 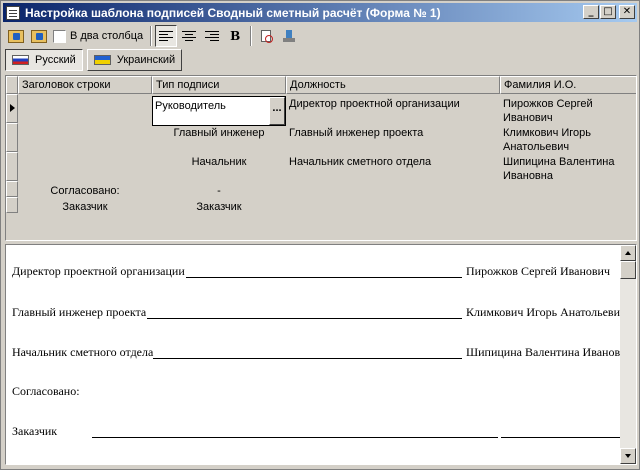 I want to click on arrow-down-icon, so click(x=628, y=456).